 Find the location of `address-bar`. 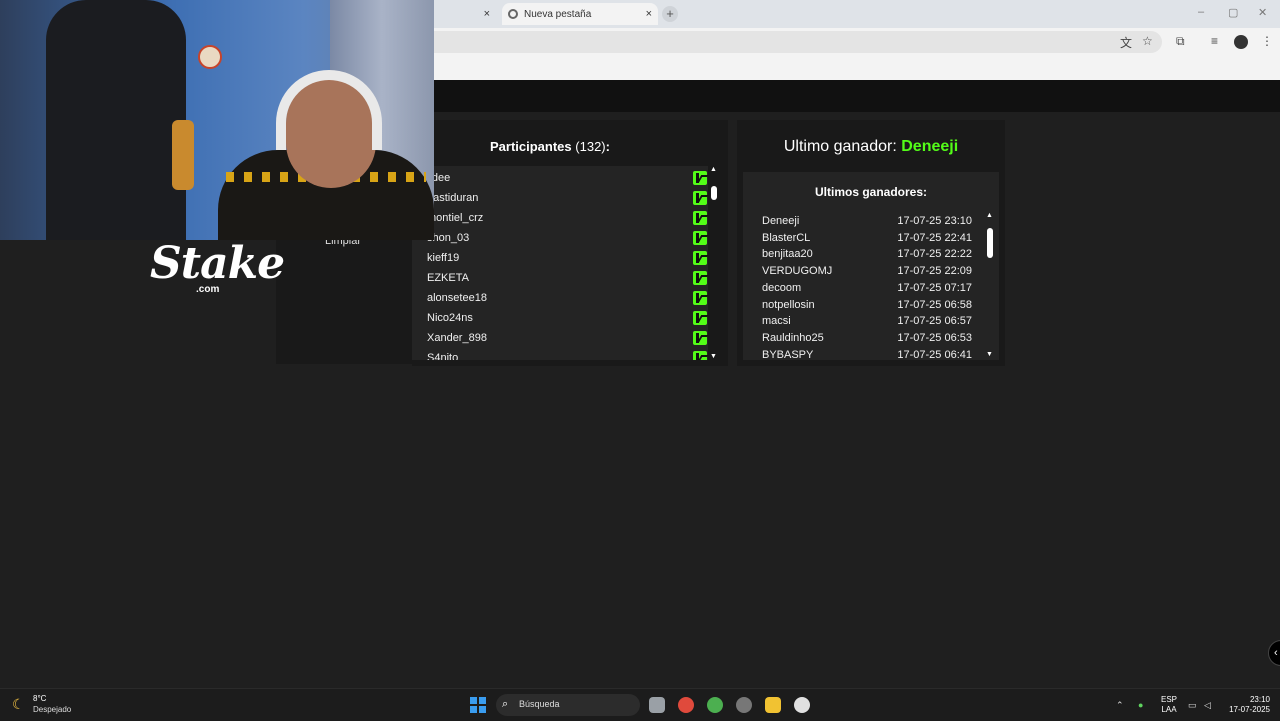

address-bar is located at coordinates (798, 42).